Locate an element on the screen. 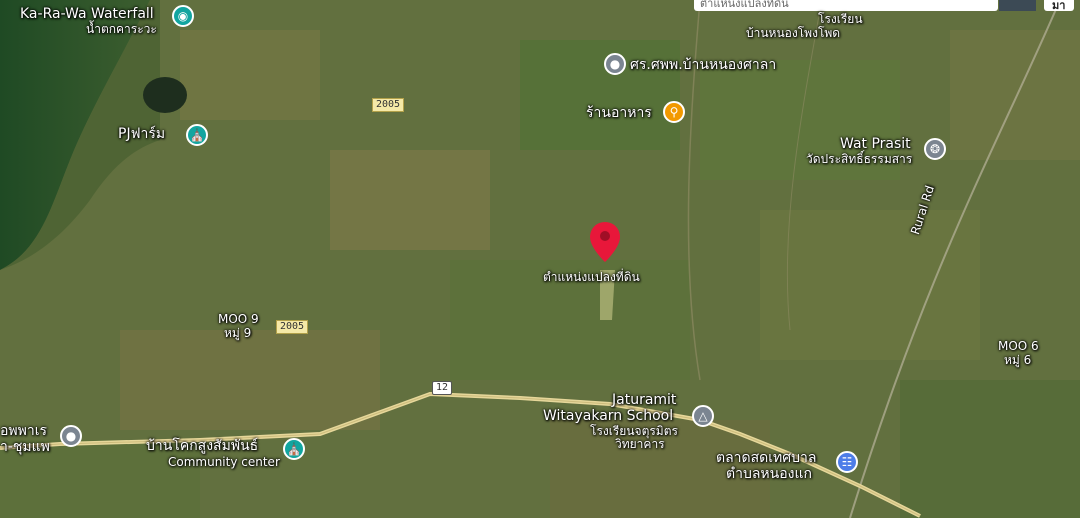 The height and width of the screenshot is (518, 1080). area-label-moo6: MOO 6 is located at coordinates (1018, 346).